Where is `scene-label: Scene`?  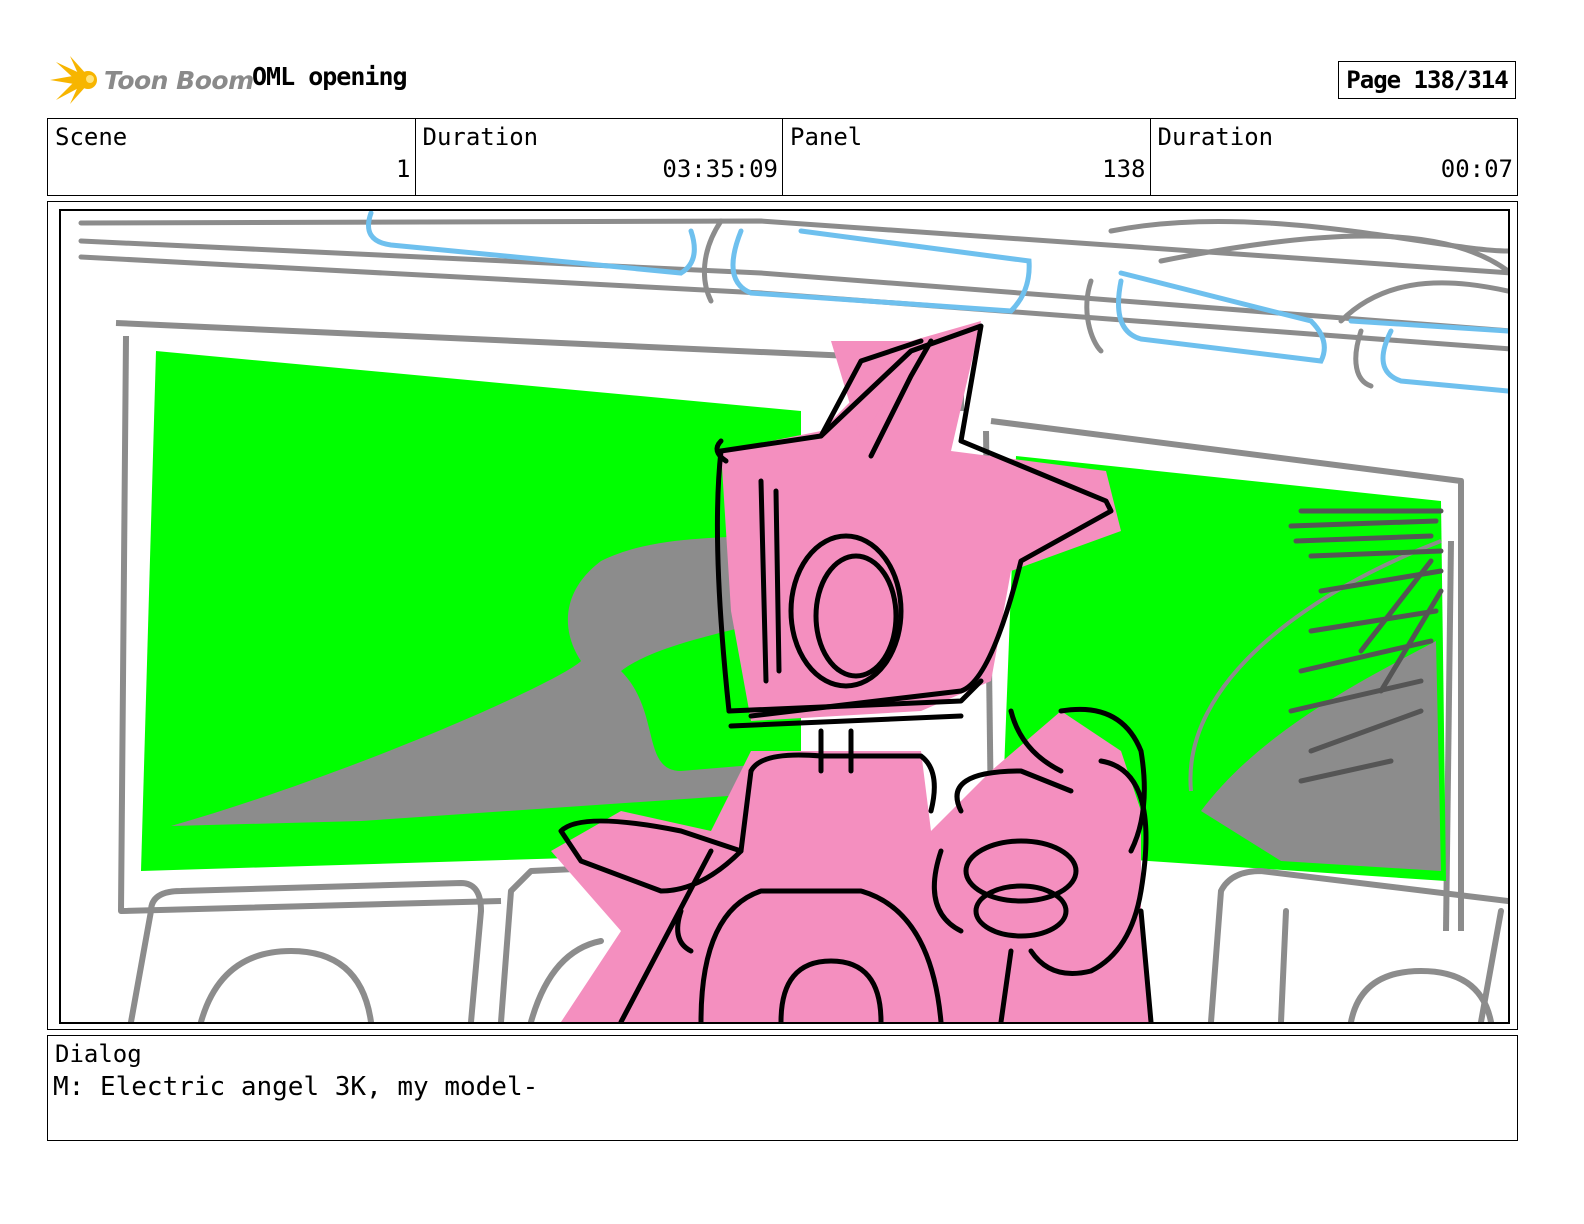 scene-label: Scene is located at coordinates (91, 137).